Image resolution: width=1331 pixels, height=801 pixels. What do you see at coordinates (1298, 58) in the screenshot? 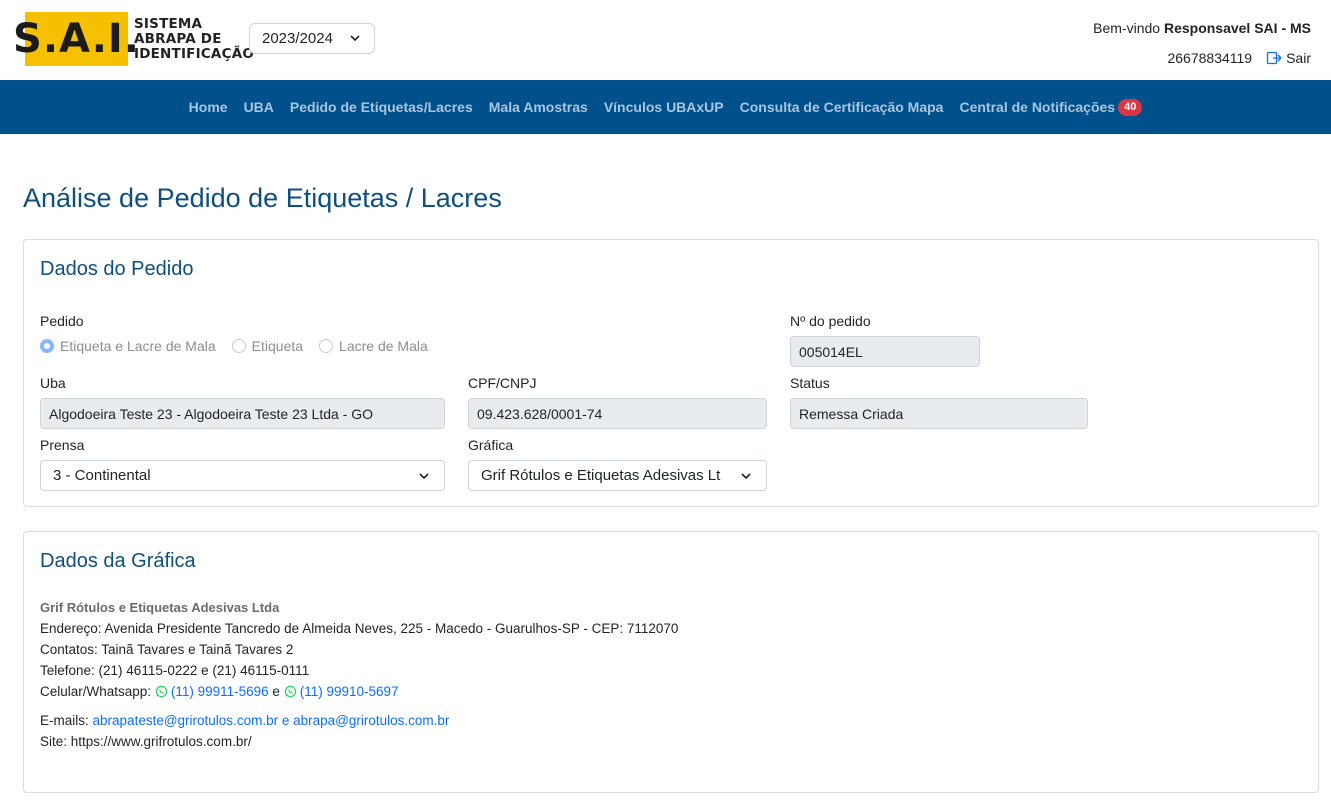
I see `logout-label: Sair` at bounding box center [1298, 58].